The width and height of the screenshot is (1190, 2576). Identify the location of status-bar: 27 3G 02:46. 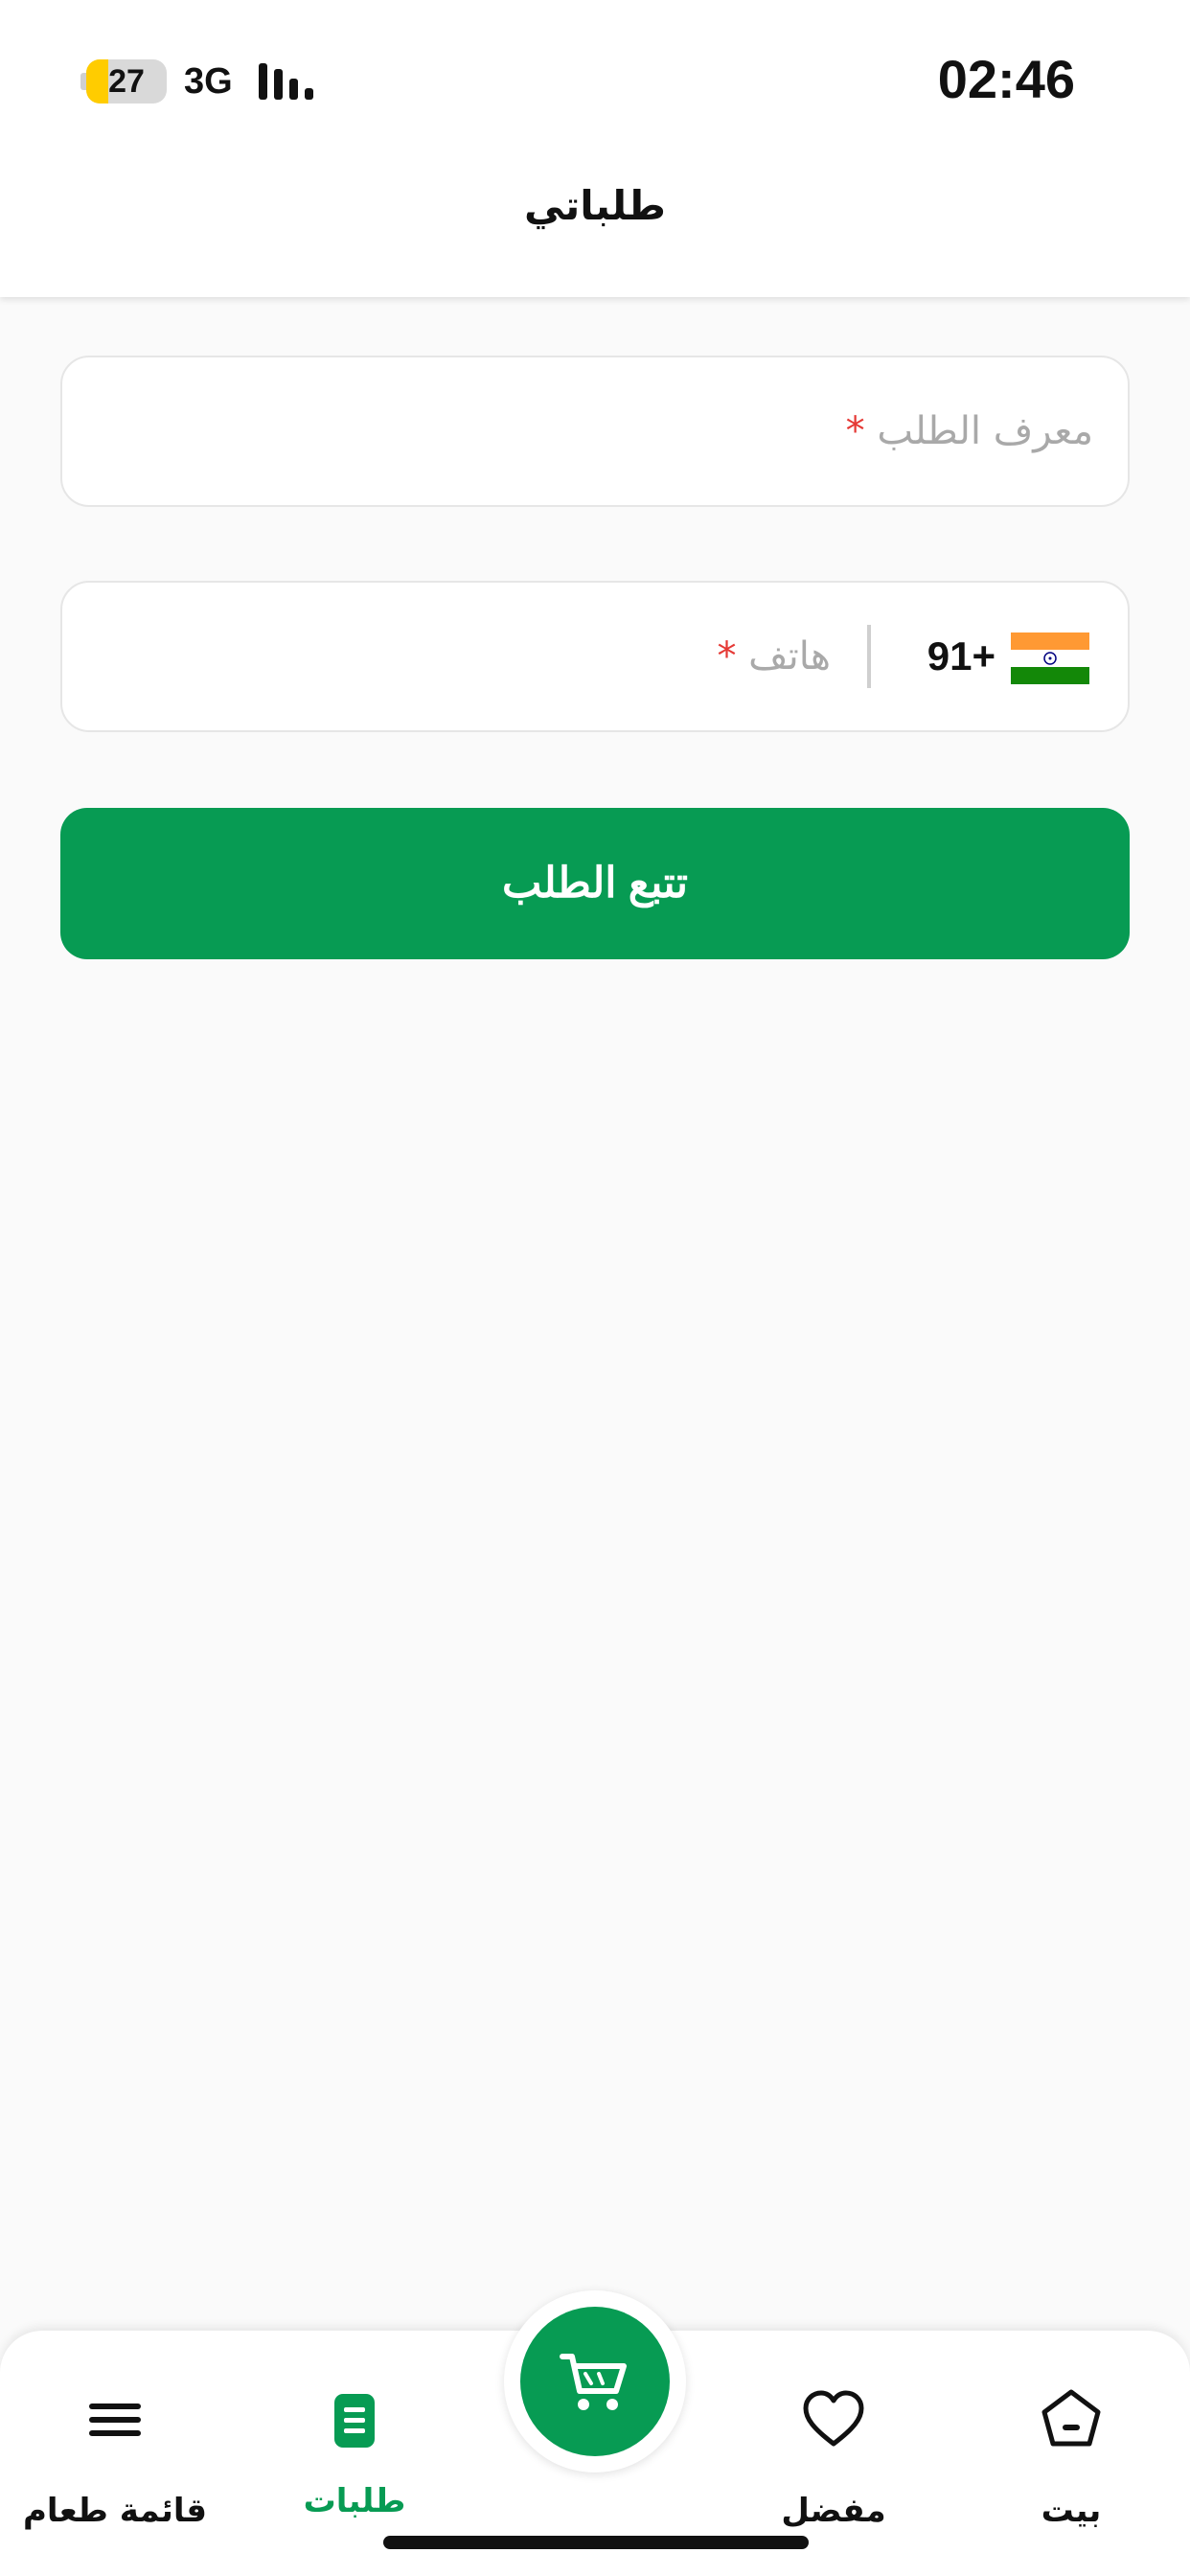
(595, 79).